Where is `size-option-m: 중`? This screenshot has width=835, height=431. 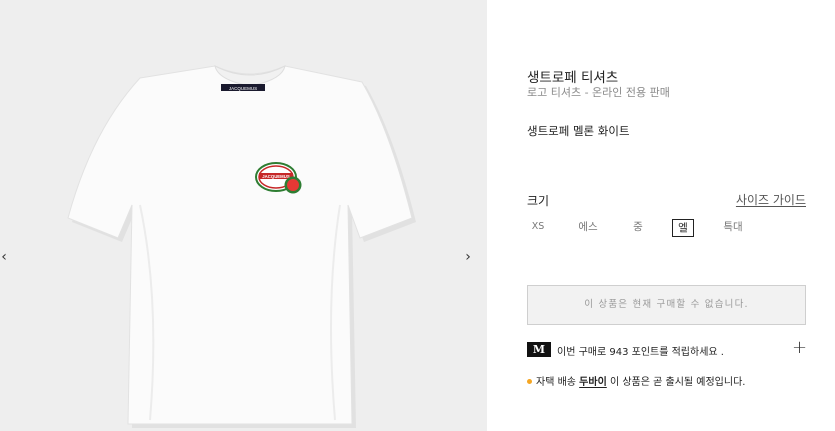
size-option-m: 중 is located at coordinates (638, 228).